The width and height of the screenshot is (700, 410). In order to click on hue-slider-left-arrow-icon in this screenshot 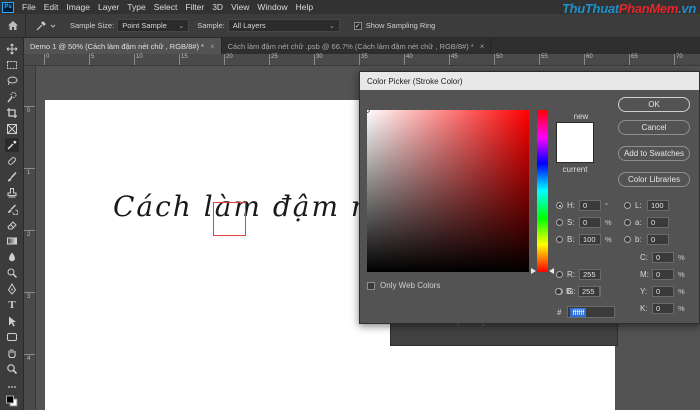, I will do `click(533, 271)`.